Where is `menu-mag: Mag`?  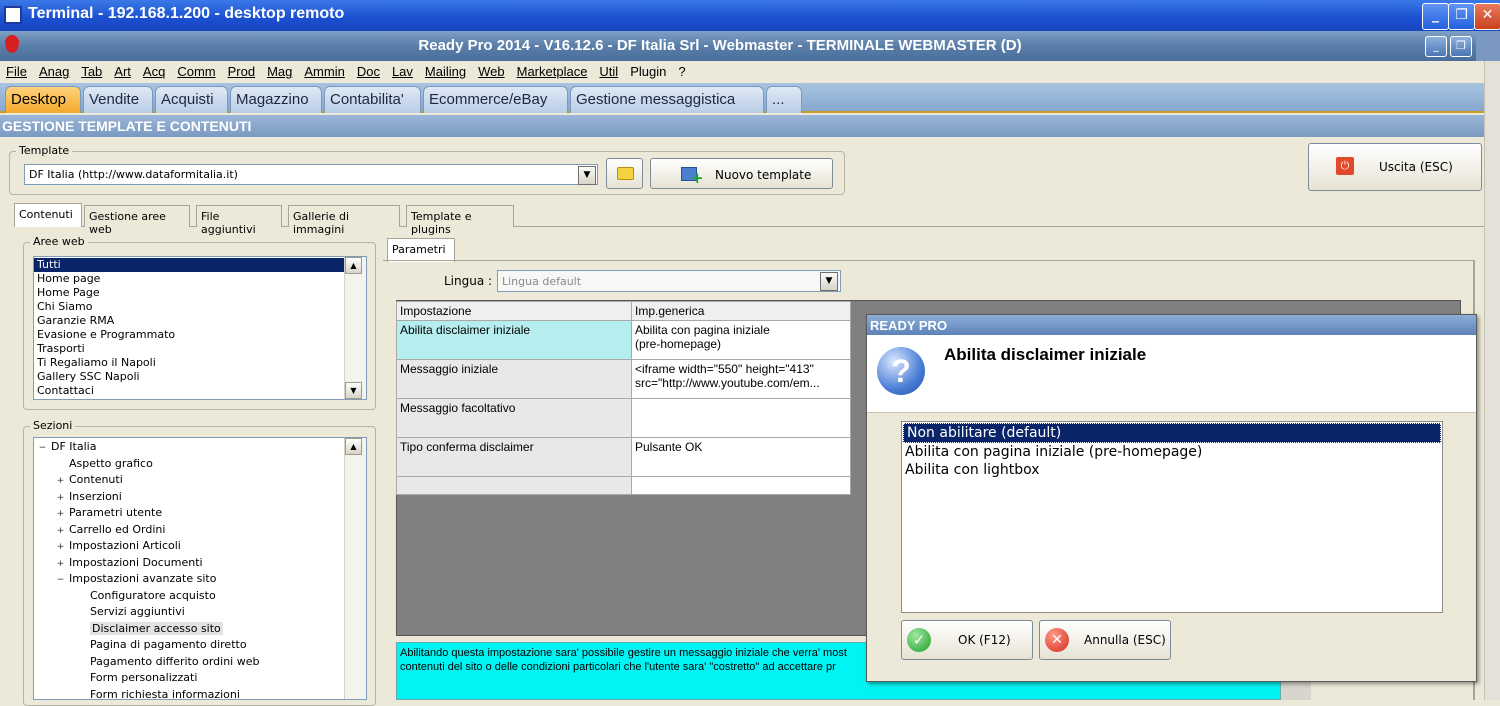
menu-mag: Mag is located at coordinates (279, 70).